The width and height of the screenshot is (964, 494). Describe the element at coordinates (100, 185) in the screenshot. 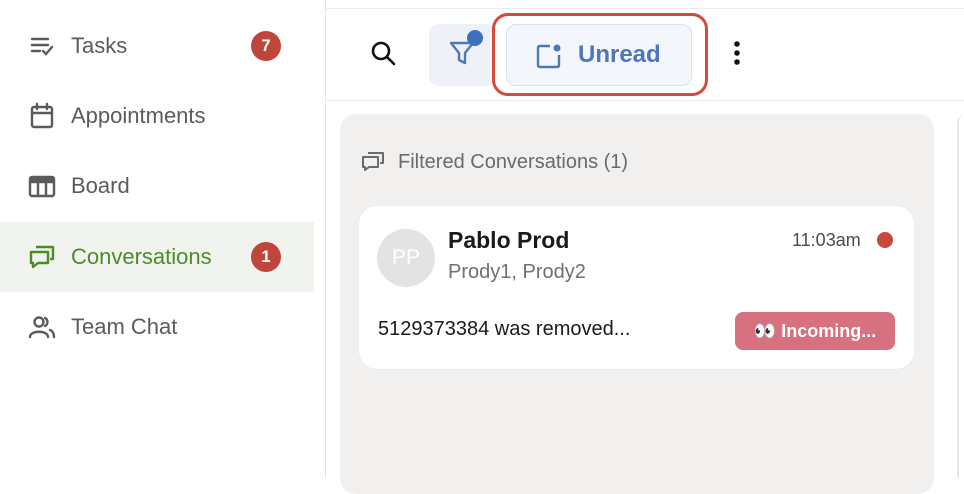

I see `sidebar-item-label: Board` at that location.